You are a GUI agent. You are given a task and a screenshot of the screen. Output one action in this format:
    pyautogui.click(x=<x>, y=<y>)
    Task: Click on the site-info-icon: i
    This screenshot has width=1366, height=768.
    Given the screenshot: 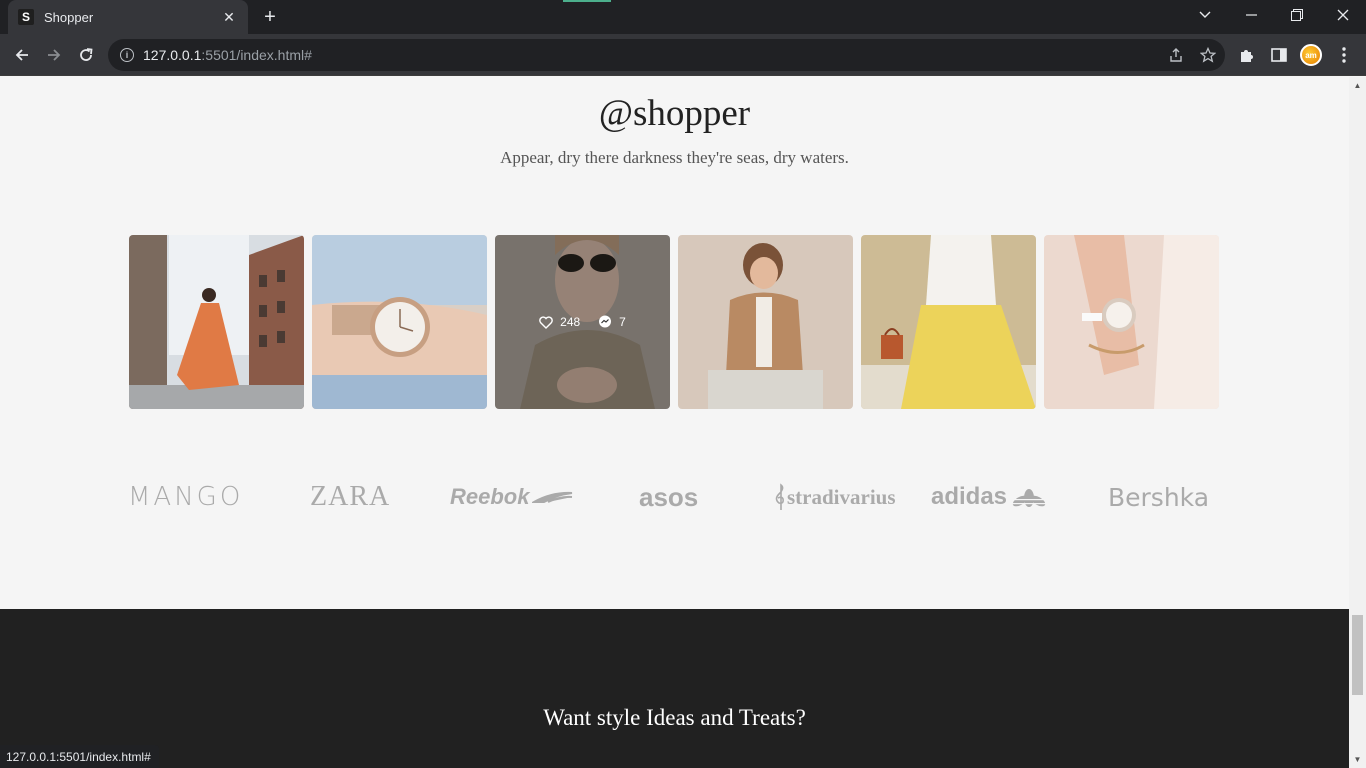 What is the action you would take?
    pyautogui.click(x=127, y=55)
    